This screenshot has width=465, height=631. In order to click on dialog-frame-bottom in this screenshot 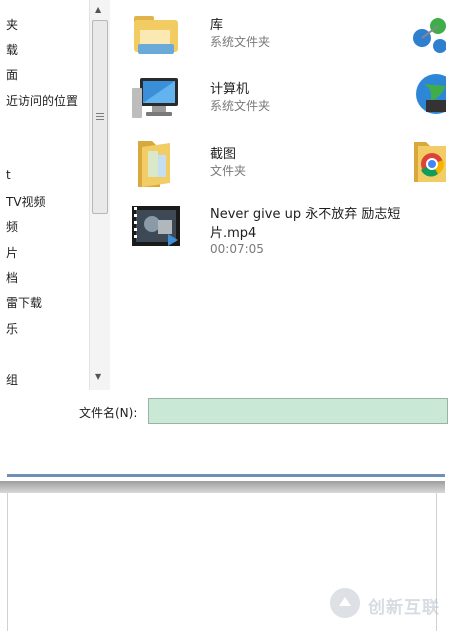, I will do `click(226, 475)`.